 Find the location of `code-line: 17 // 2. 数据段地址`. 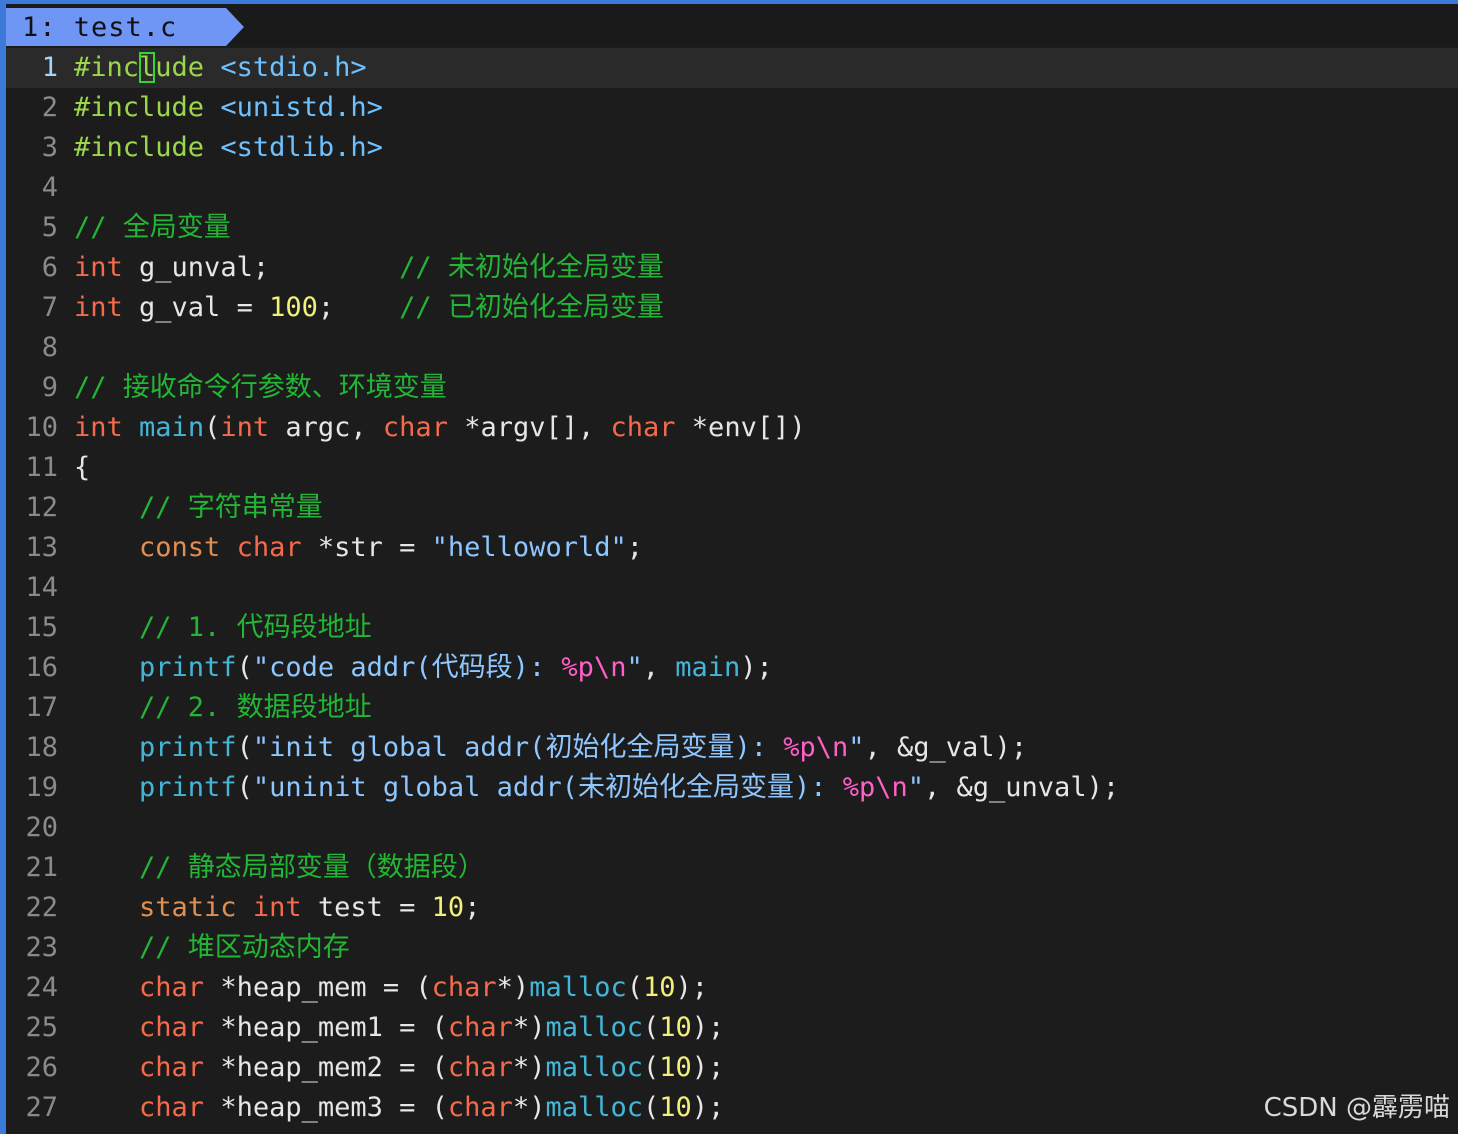

code-line: 17 // 2. 数据段地址 is located at coordinates (732, 708).